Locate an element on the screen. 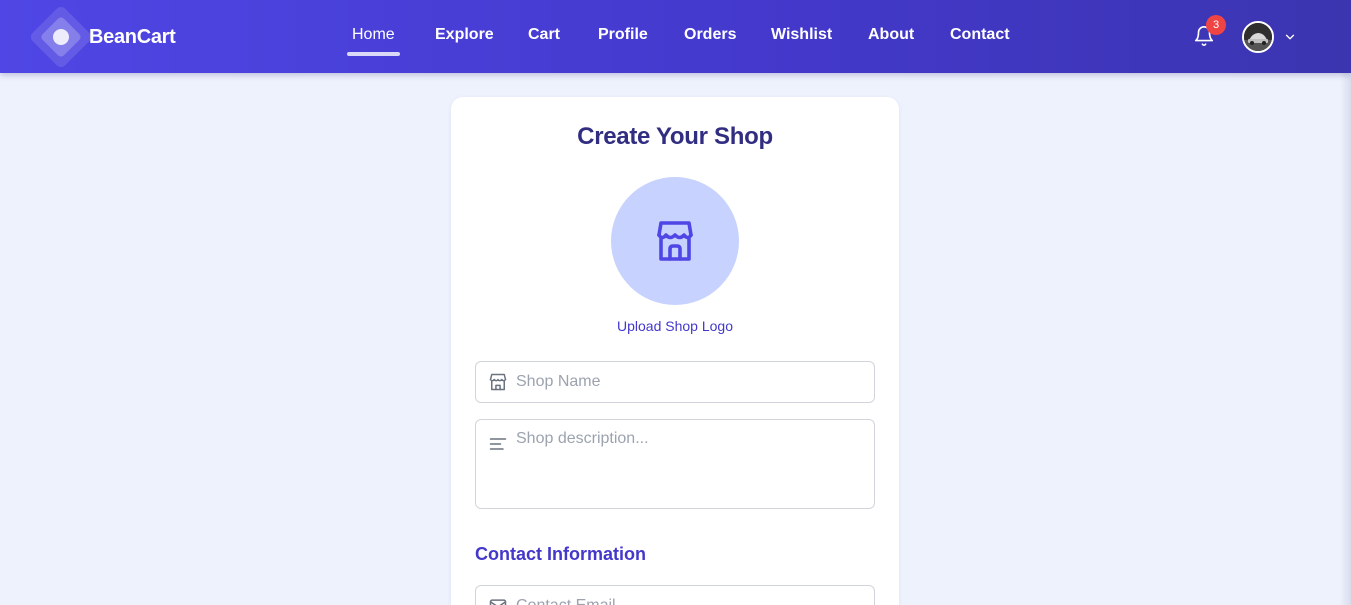  nav-link-home: Home is located at coordinates (373, 35).